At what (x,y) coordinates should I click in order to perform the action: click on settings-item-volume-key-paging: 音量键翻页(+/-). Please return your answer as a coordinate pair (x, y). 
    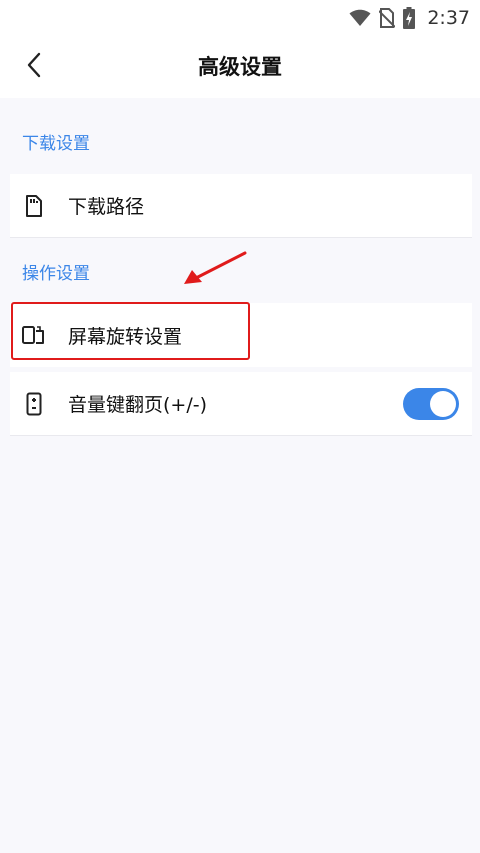
    Looking at the image, I should click on (241, 404).